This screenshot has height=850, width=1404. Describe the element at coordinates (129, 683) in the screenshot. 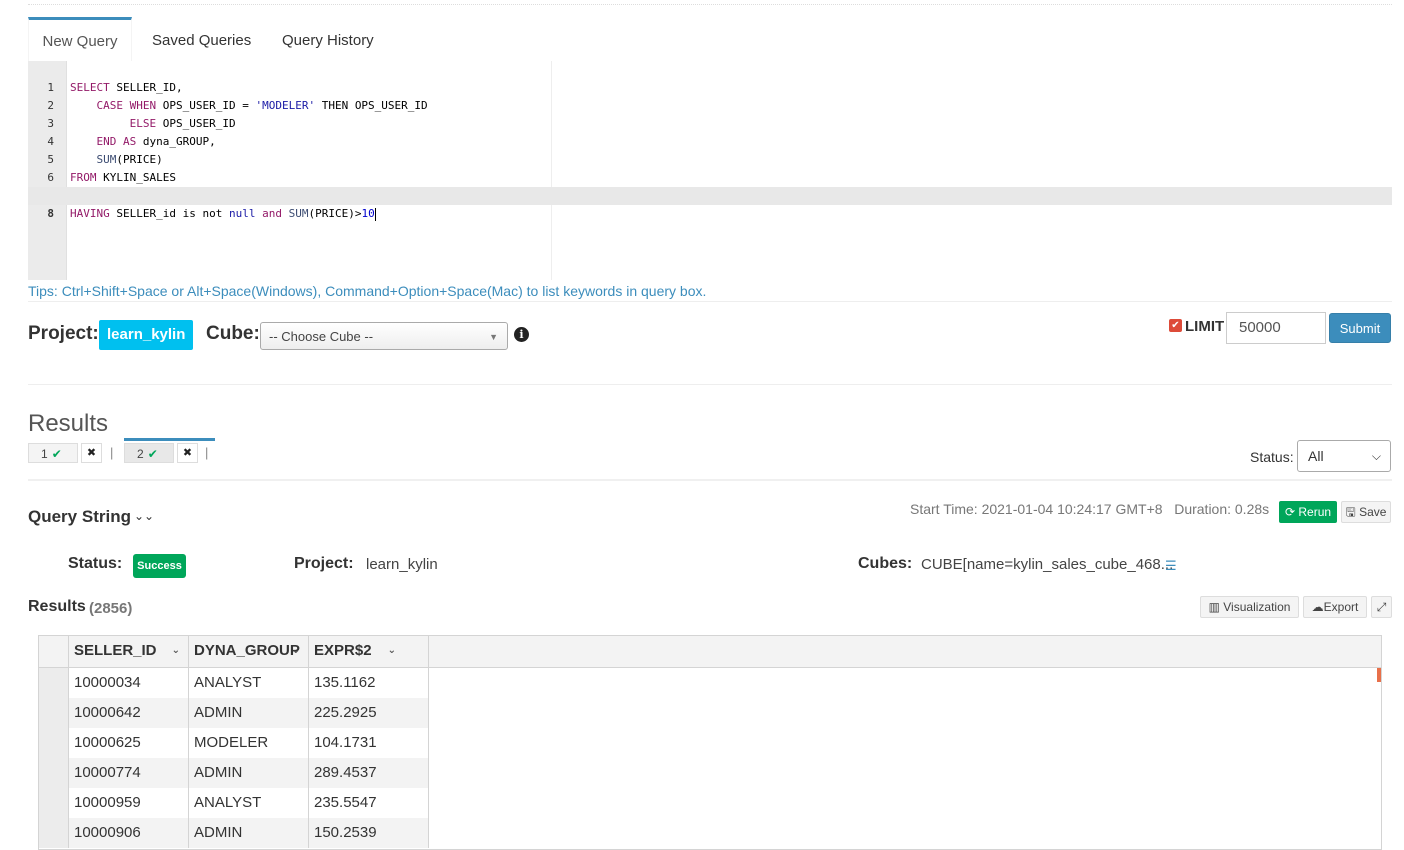

I see `table-cell: 10000034` at that location.